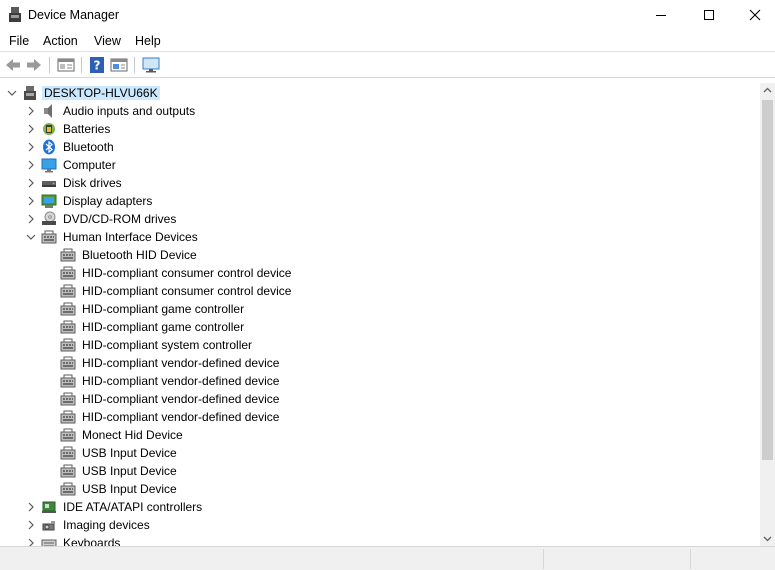  What do you see at coordinates (107, 41) in the screenshot?
I see `menu-view: View` at bounding box center [107, 41].